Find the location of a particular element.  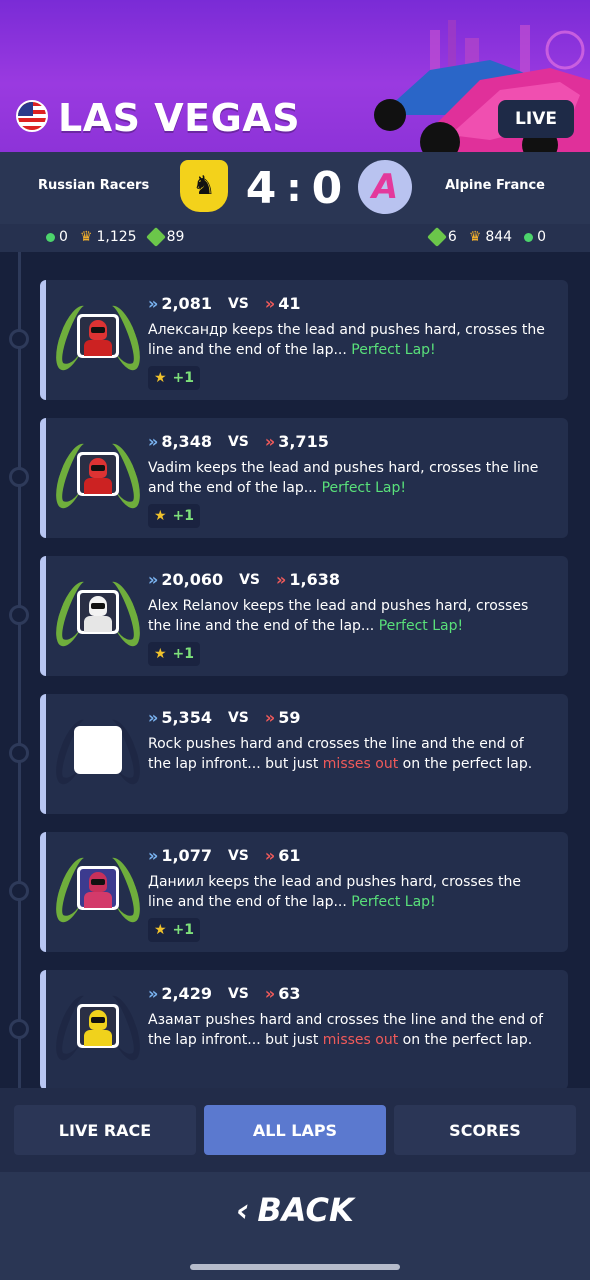

away-green-count: 0 is located at coordinates (541, 237).